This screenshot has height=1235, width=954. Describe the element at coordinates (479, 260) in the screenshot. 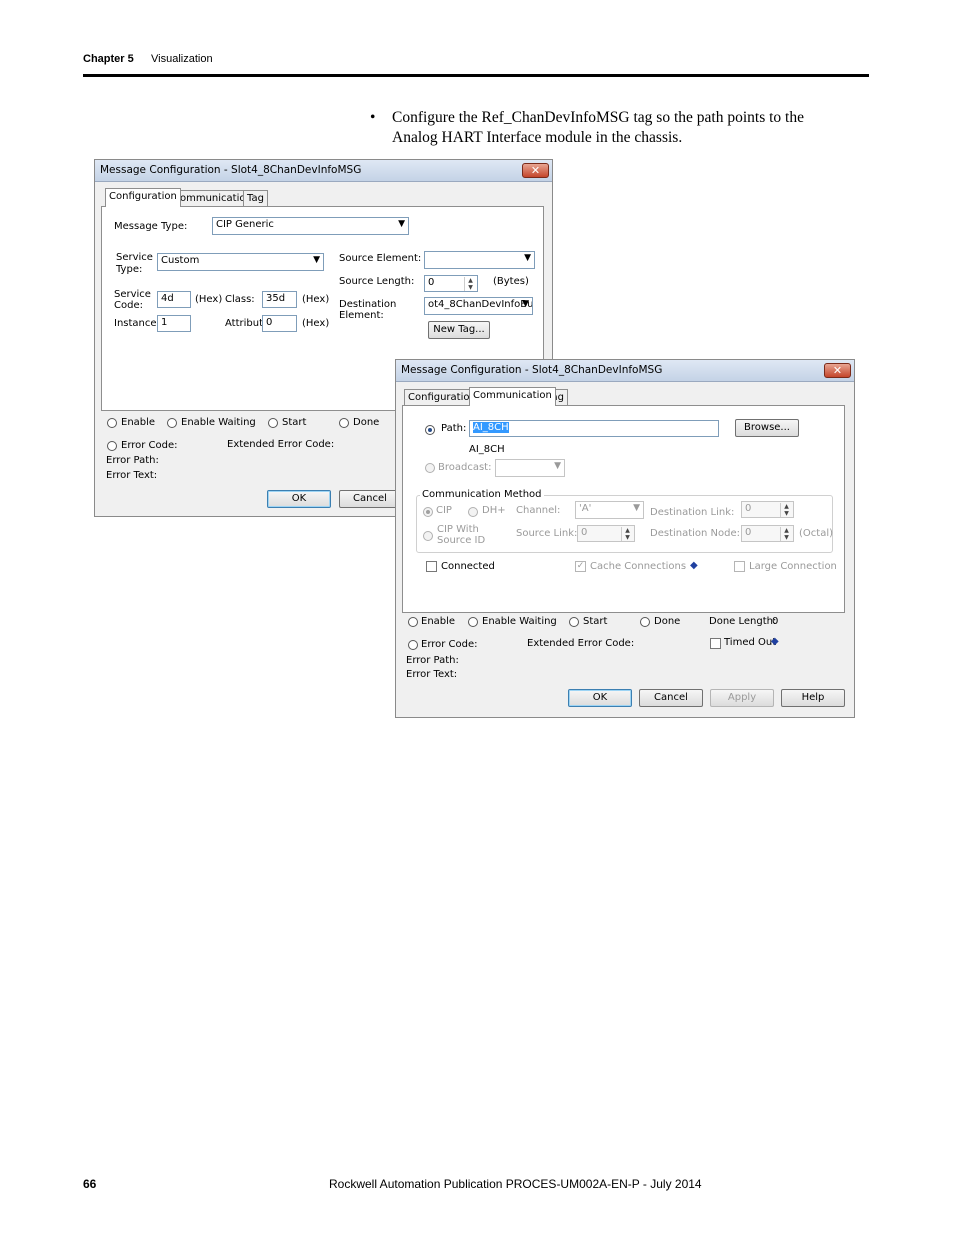

I see `source-element-select: ▼` at that location.